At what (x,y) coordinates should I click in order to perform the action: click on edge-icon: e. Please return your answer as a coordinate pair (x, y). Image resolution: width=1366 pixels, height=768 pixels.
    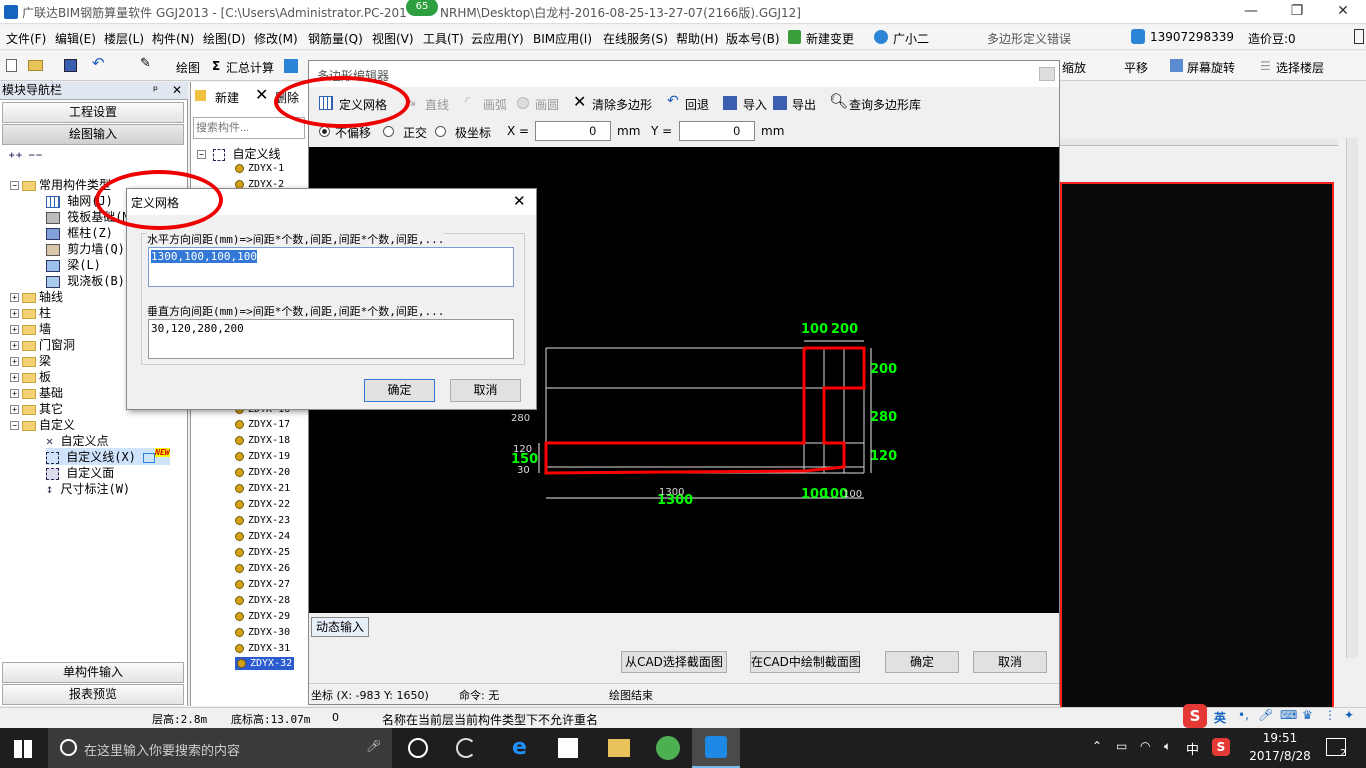
    Looking at the image, I should click on (519, 747).